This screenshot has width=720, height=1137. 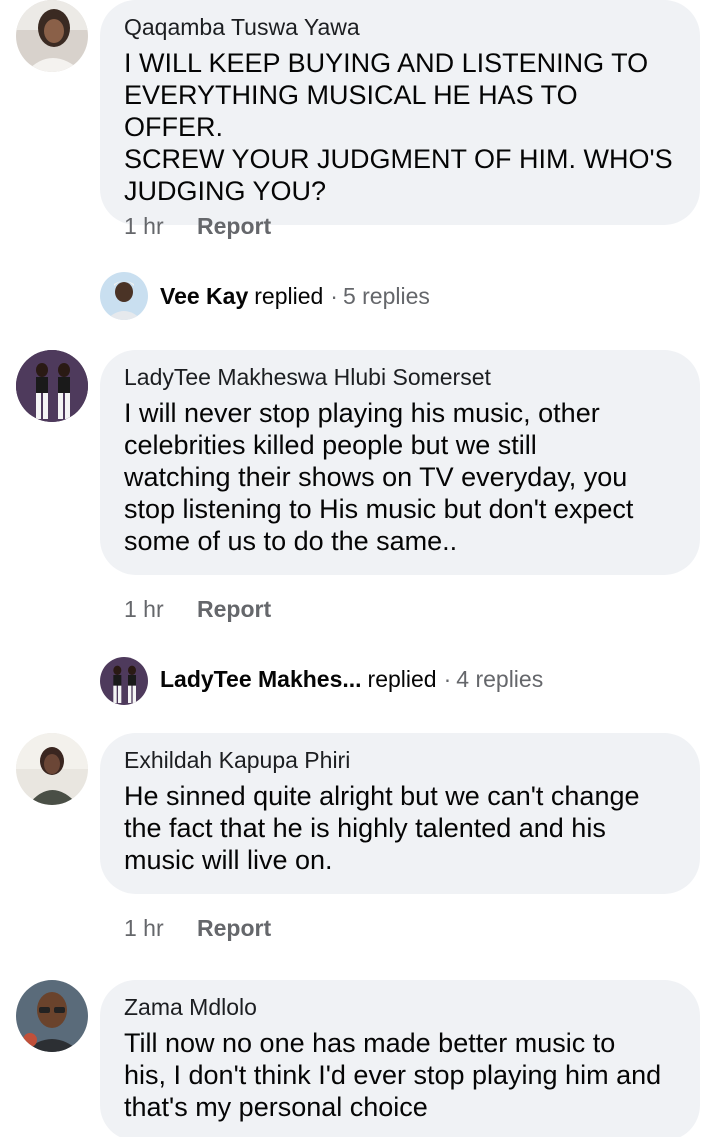 I want to click on comment-line: SCREW YOUR JUDGMENT OF HIM. WHO'S, so click(x=398, y=159).